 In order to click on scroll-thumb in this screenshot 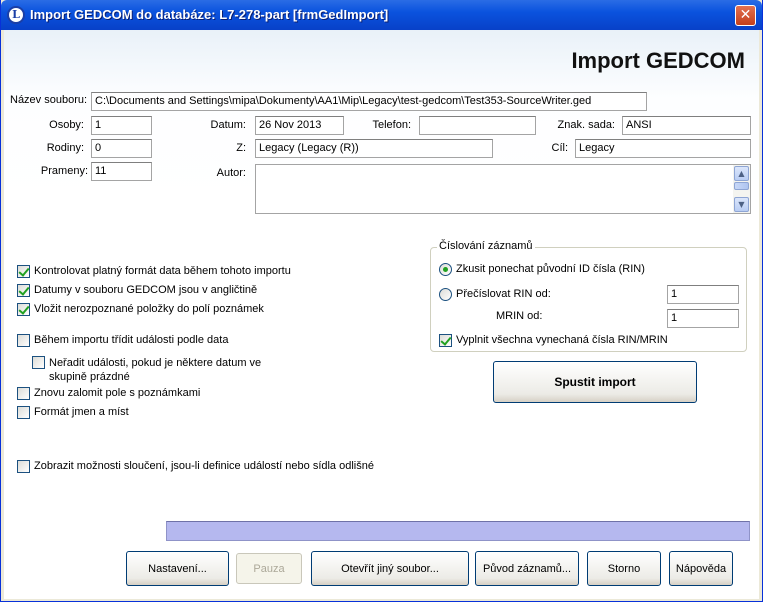, I will do `click(741, 186)`.